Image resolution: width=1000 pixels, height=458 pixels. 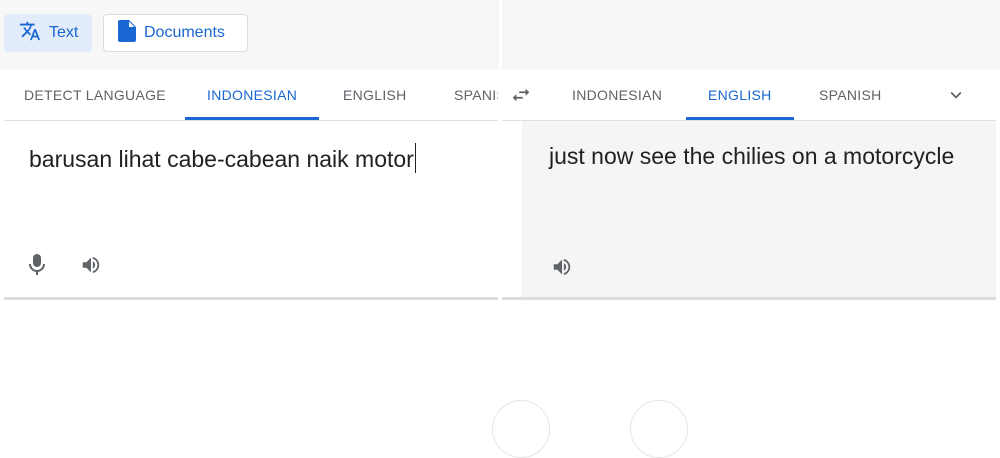 I want to click on tab-target-spanish: SPANISH, so click(x=850, y=95).